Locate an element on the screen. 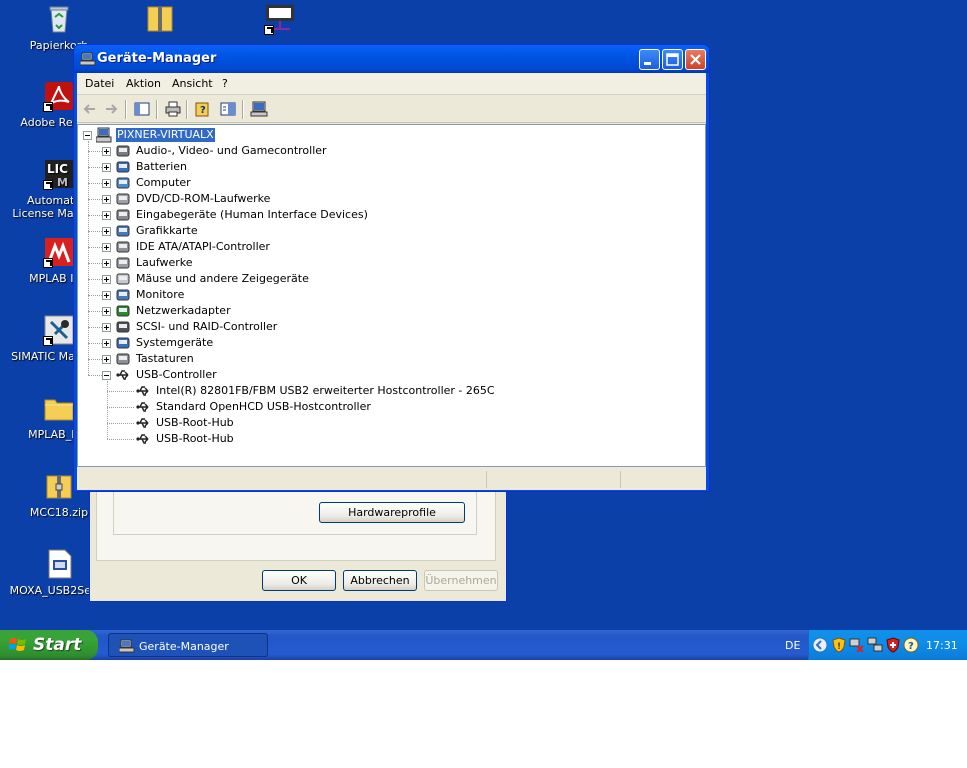  tree-node-label: Mäuse und andere Zeigegeräte is located at coordinates (222, 278).